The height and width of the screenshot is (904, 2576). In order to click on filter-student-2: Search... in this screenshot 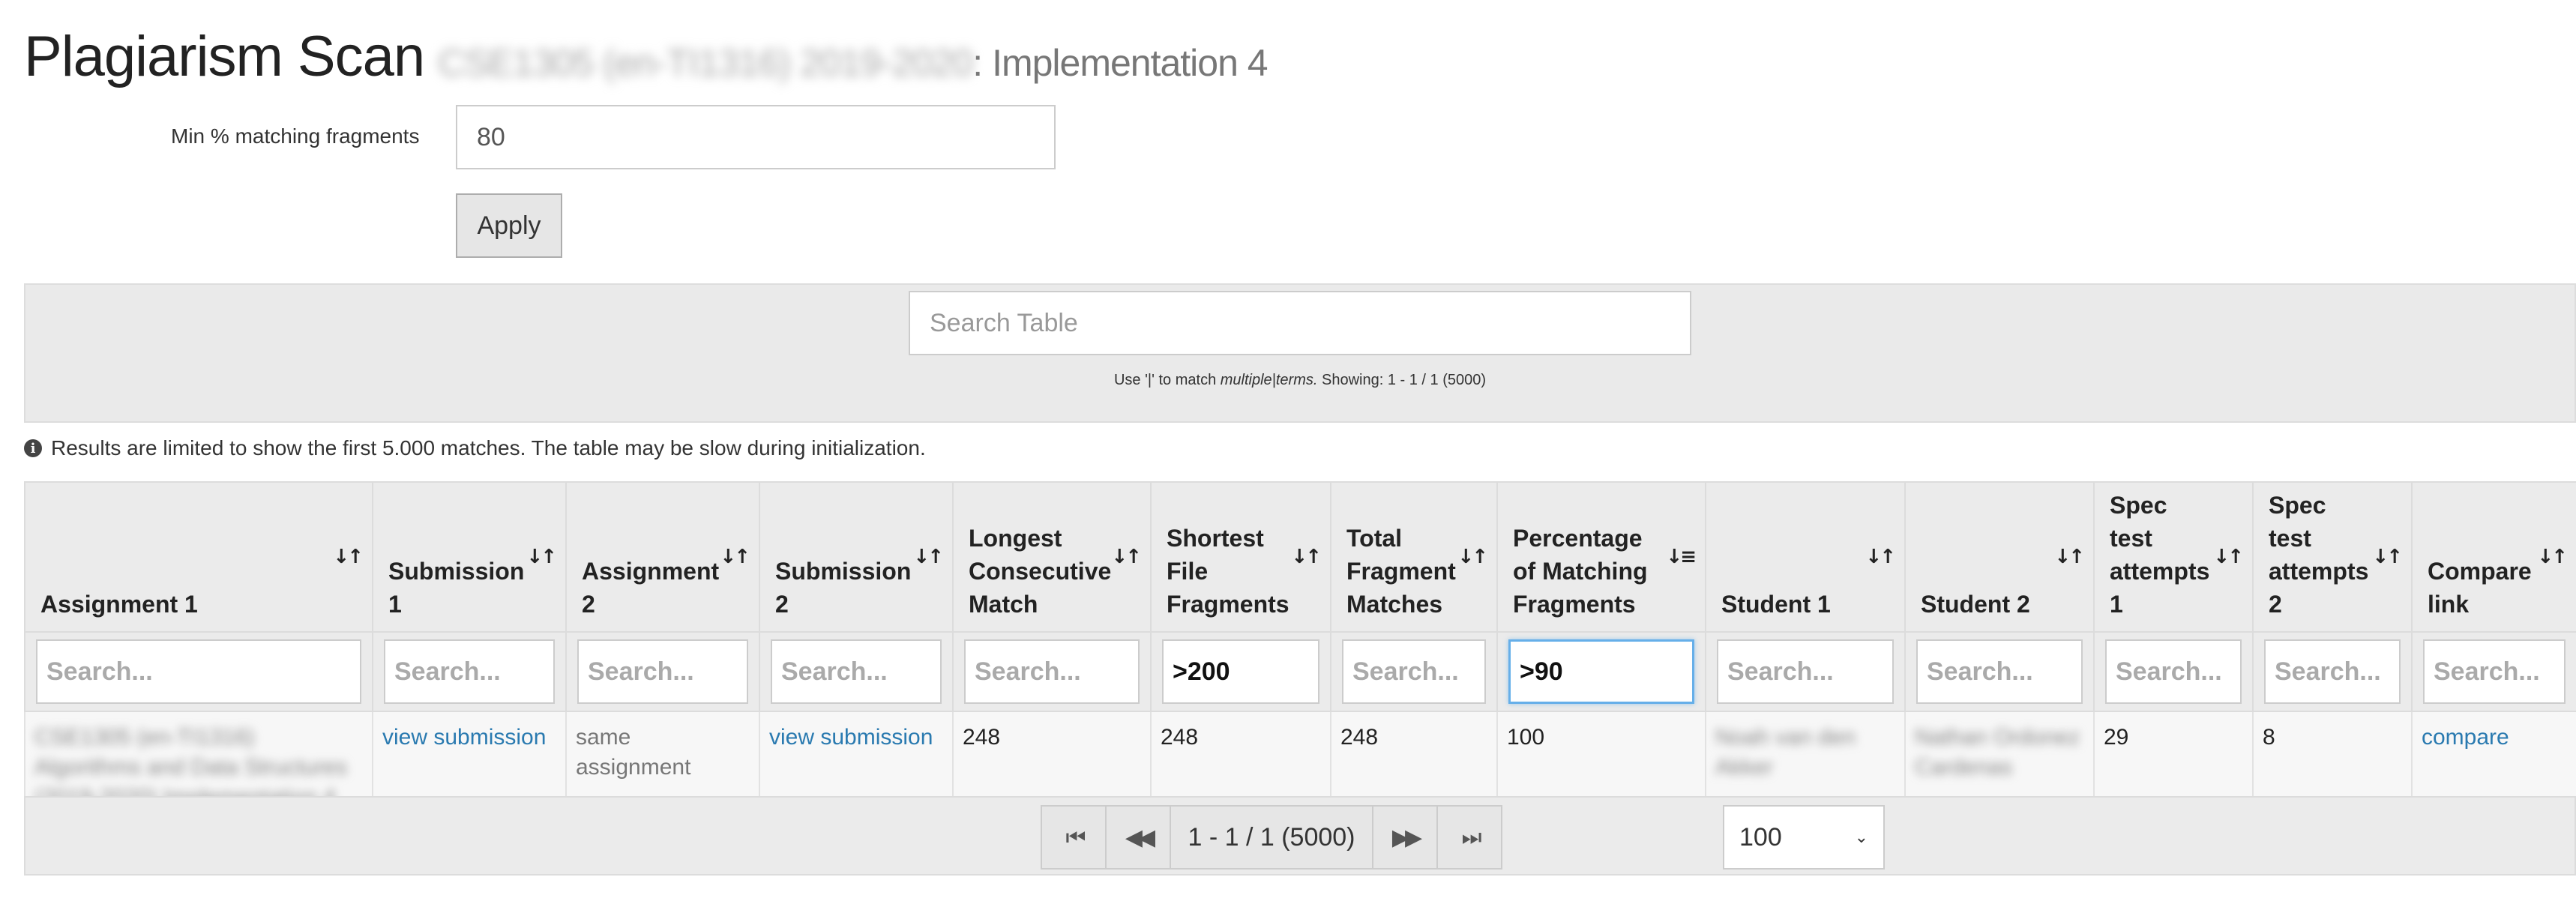, I will do `click(2000, 672)`.